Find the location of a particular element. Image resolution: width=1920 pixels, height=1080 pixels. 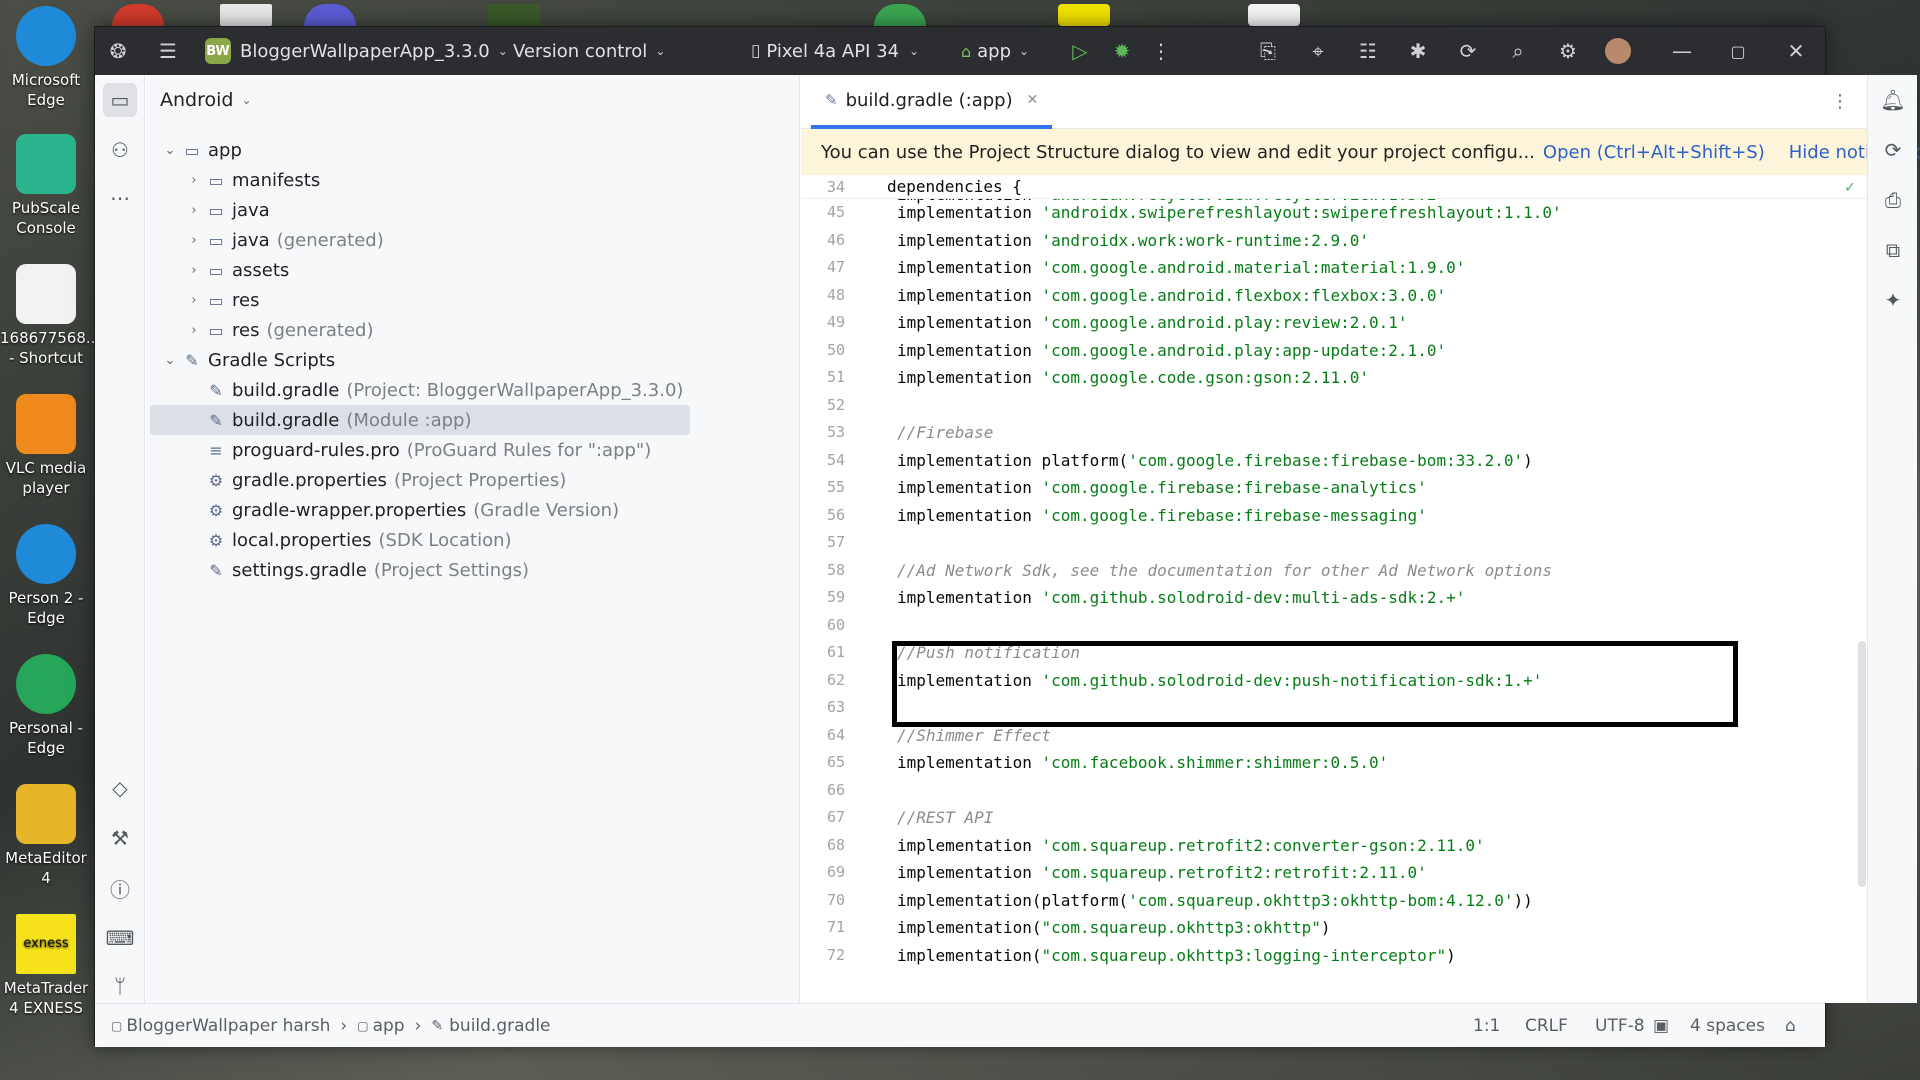

tree-item: ⌄ ✎ Gradle Scripts is located at coordinates (241, 360).